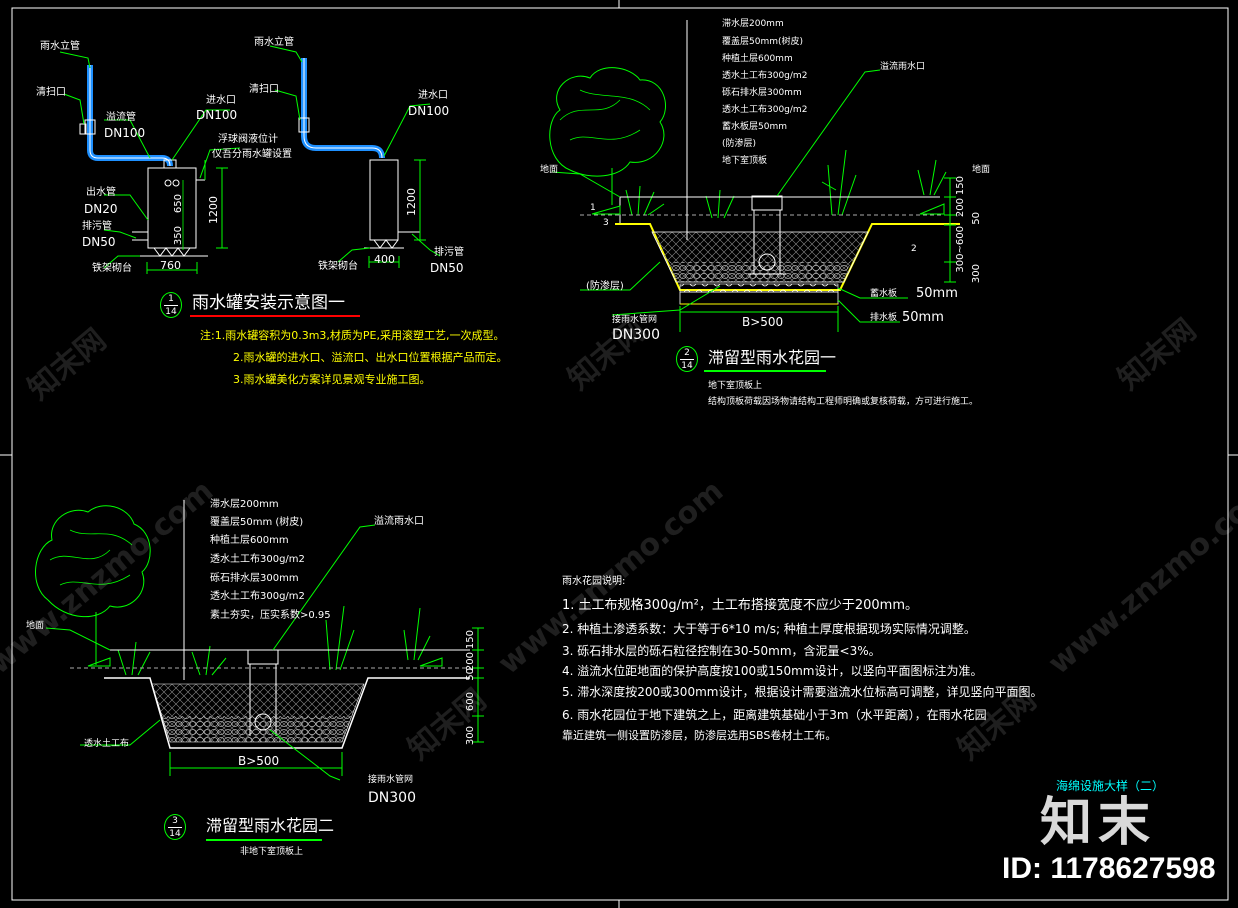 Image resolution: width=1238 pixels, height=908 pixels. What do you see at coordinates (270, 615) in the screenshot?
I see `layer-label: 素土夯实，压实系数>0.95` at bounding box center [270, 615].